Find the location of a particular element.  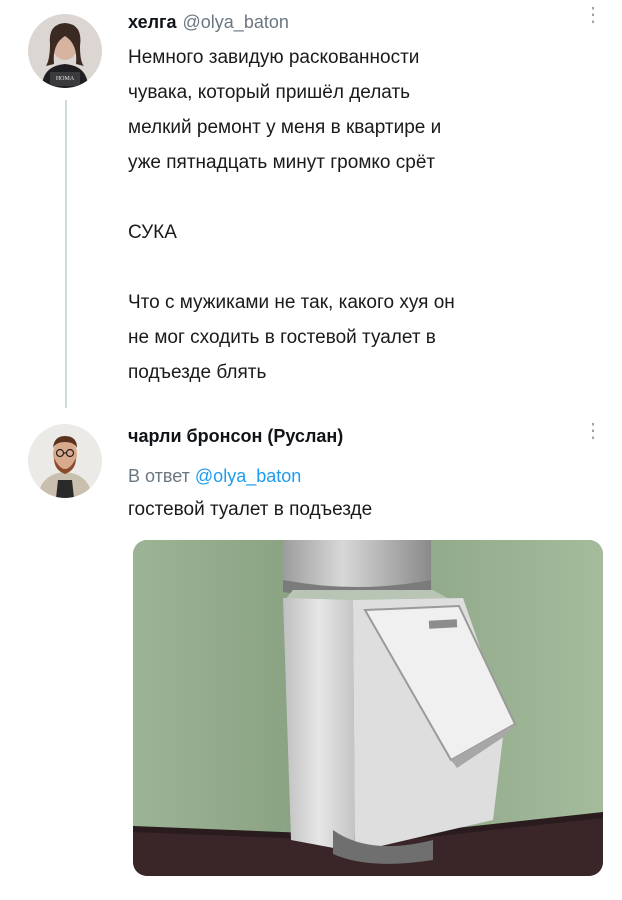

tweet-2-header: чарли бронсон (Руслан) is located at coordinates (235, 436).